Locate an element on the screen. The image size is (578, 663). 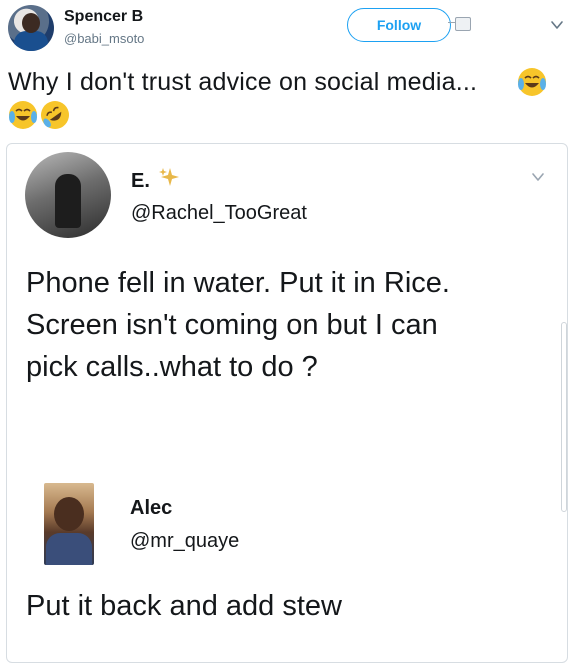
scrollbar is located at coordinates (564, 417).